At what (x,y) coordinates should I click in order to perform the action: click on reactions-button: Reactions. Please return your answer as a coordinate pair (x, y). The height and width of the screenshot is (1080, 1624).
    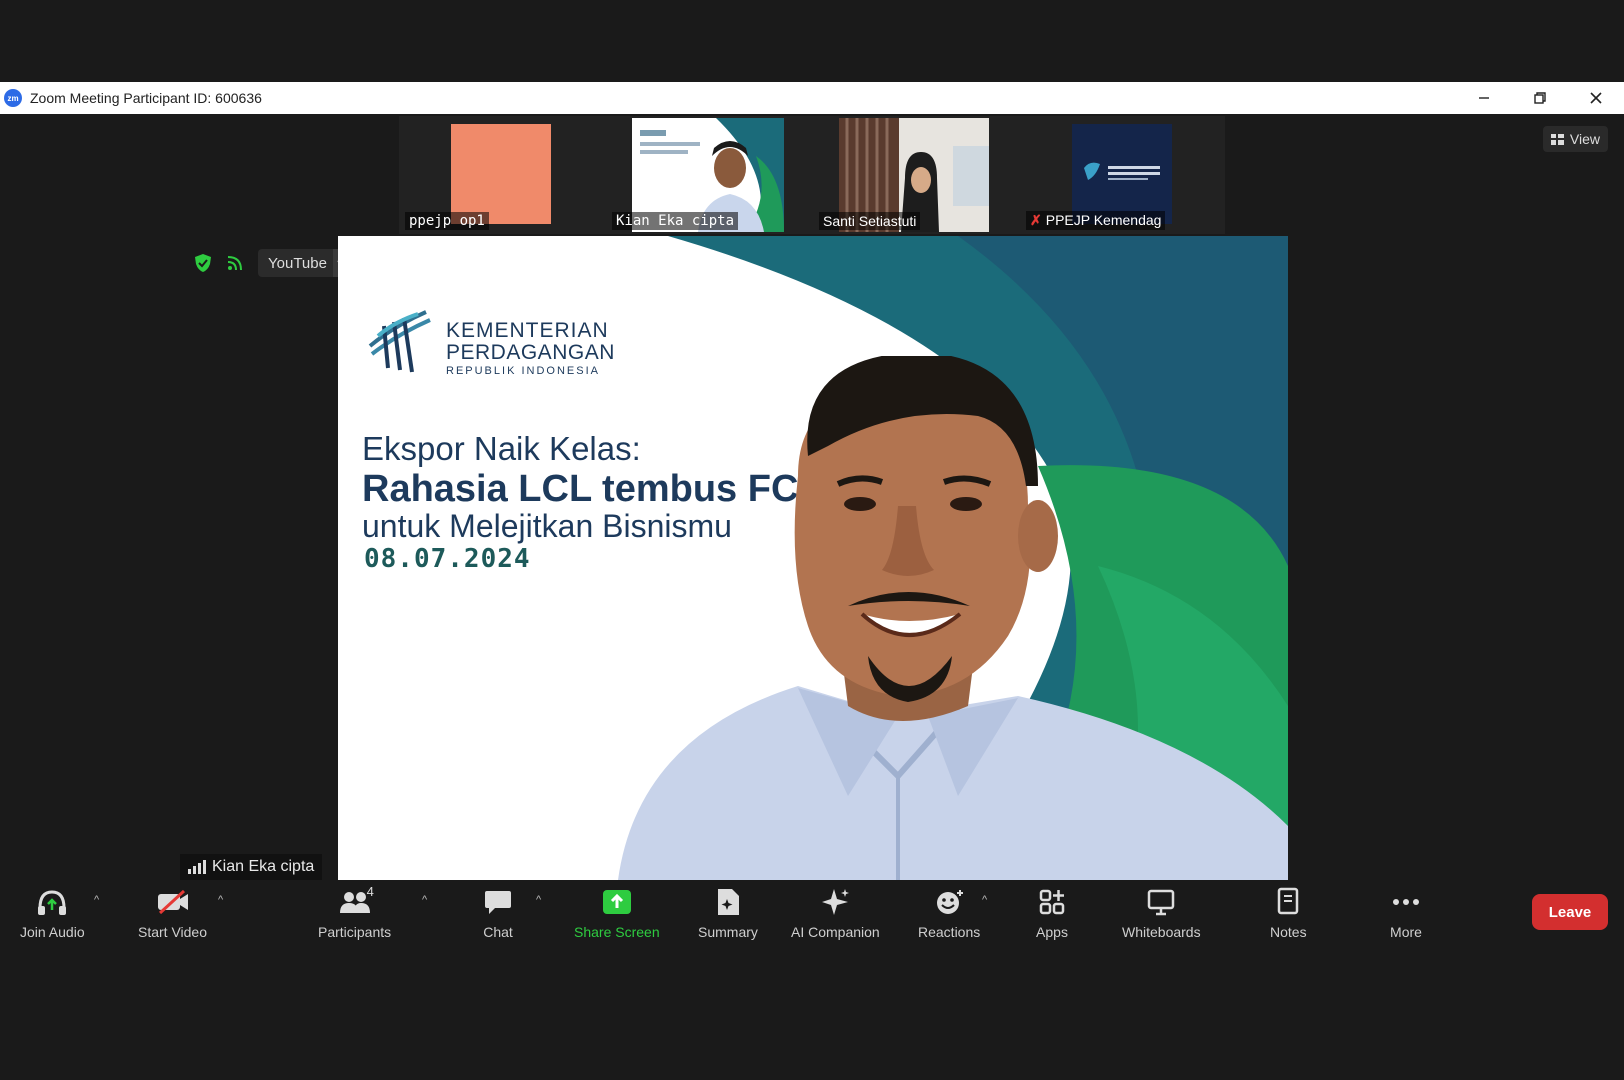
    Looking at the image, I should click on (949, 913).